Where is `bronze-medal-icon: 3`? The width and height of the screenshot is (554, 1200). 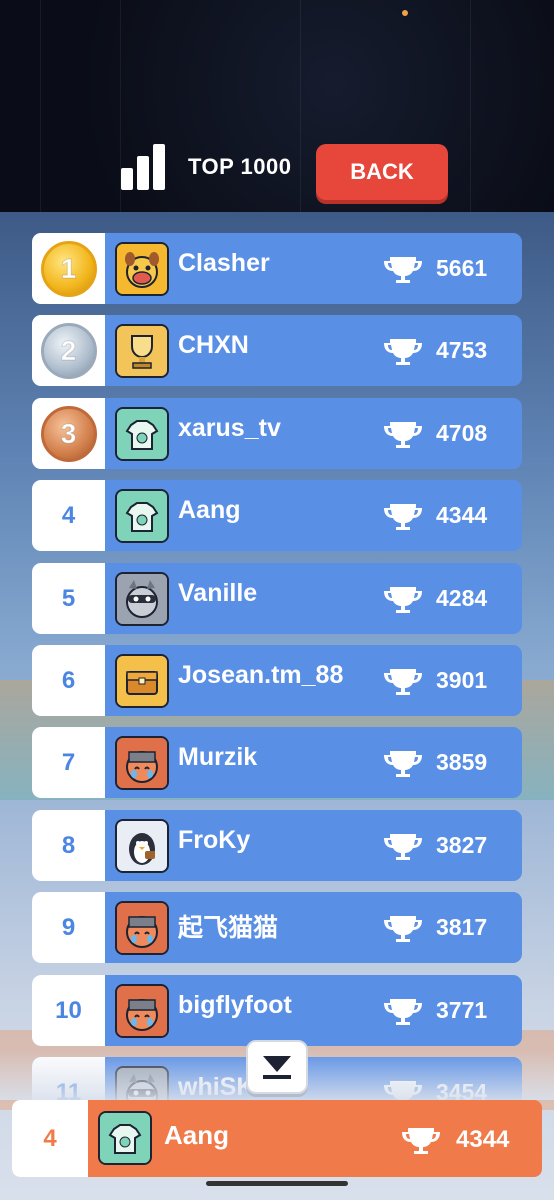 bronze-medal-icon: 3 is located at coordinates (68, 433).